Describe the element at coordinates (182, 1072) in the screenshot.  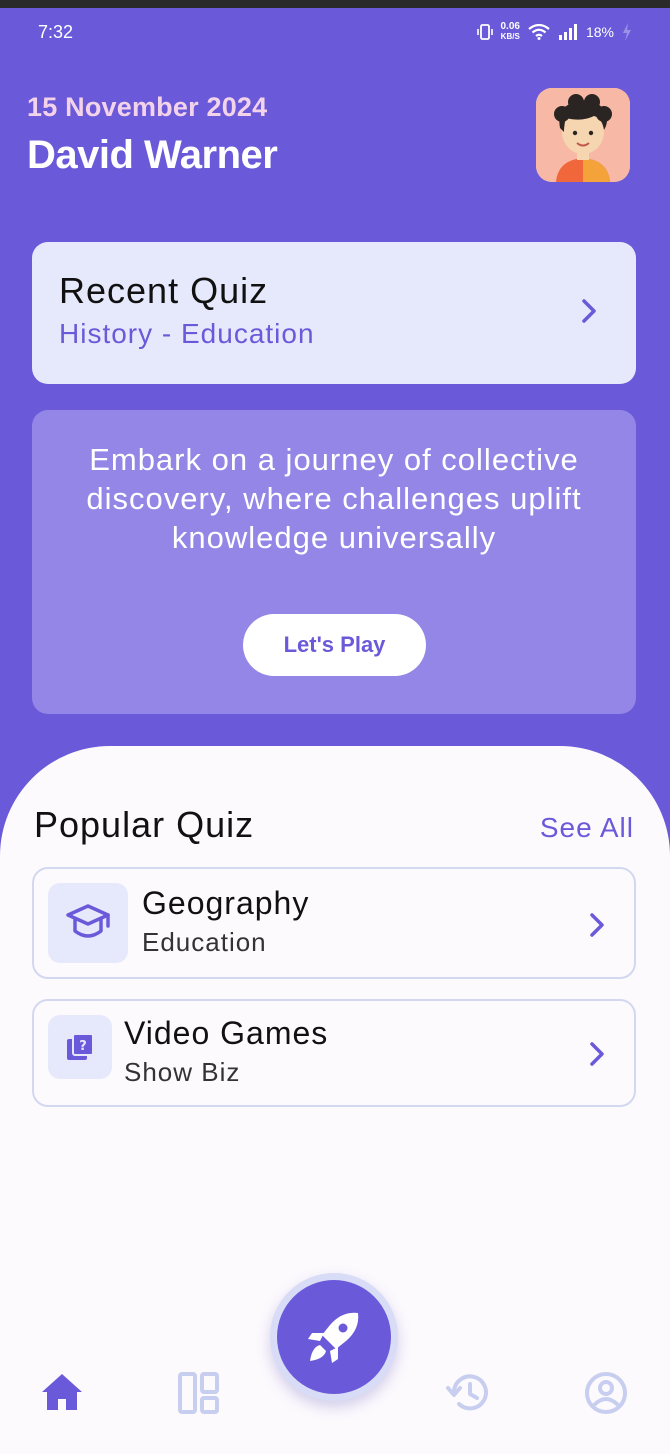
I see `quiz-category: Show Biz` at that location.